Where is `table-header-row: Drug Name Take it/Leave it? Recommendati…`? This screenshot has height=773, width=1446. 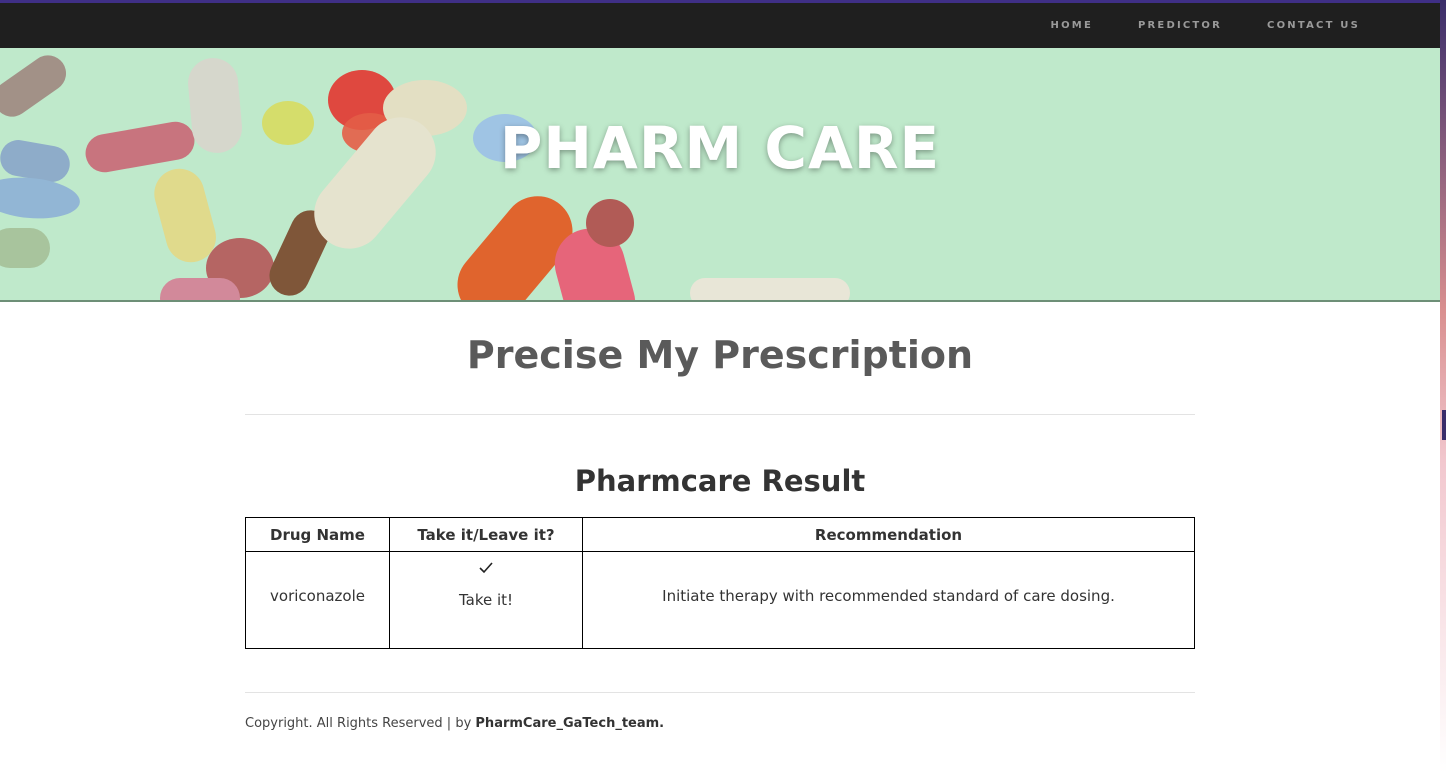 table-header-row: Drug Name Take it/Leave it? Recommendati… is located at coordinates (720, 534).